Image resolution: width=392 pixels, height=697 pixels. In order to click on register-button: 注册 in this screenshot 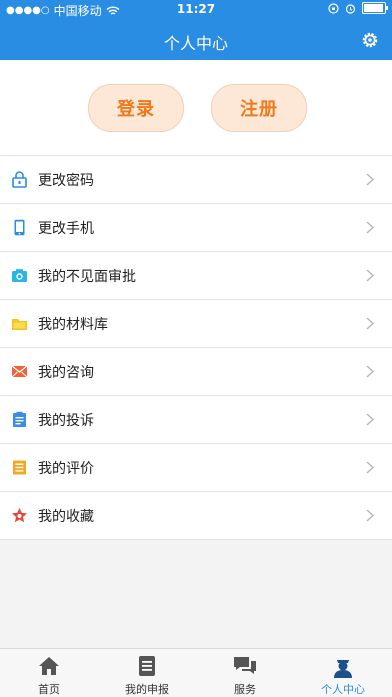, I will do `click(259, 108)`.